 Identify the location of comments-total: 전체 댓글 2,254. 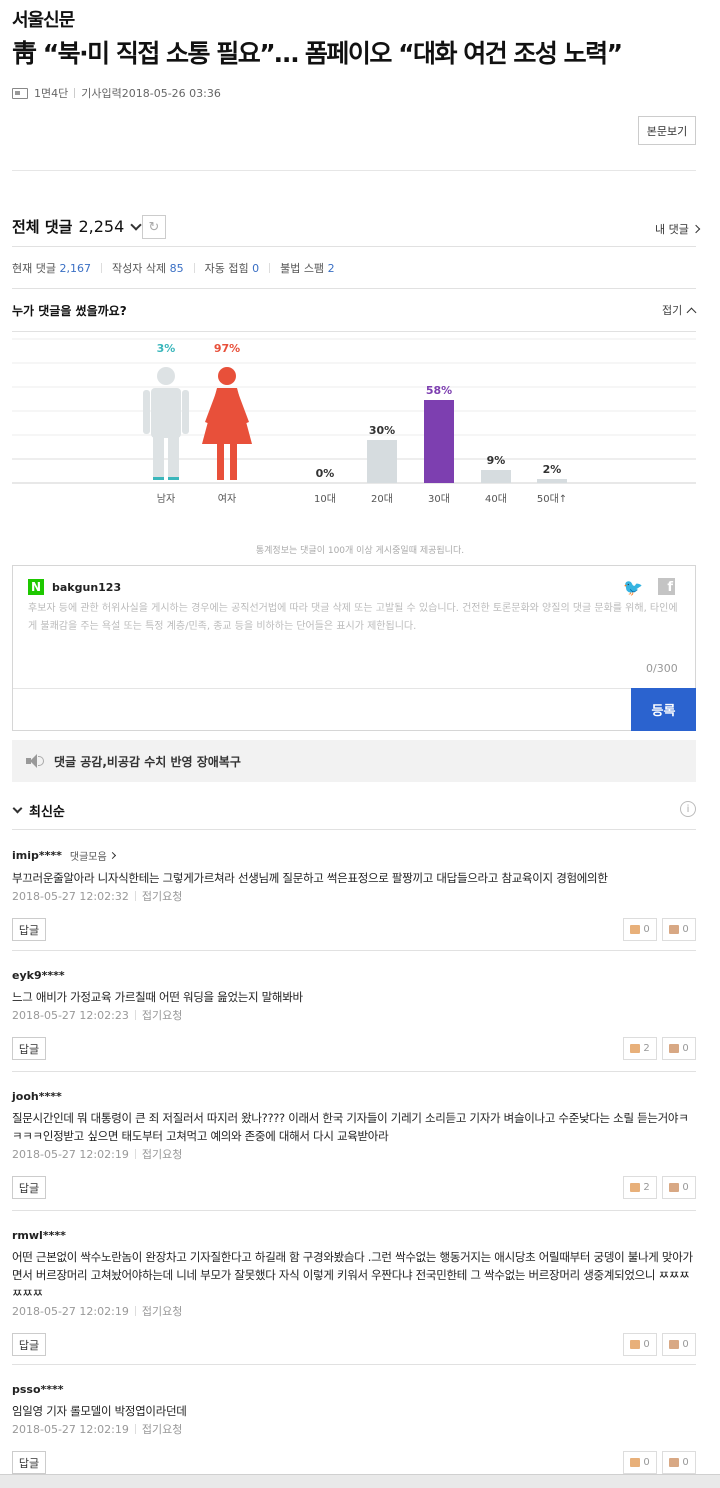
(77, 226).